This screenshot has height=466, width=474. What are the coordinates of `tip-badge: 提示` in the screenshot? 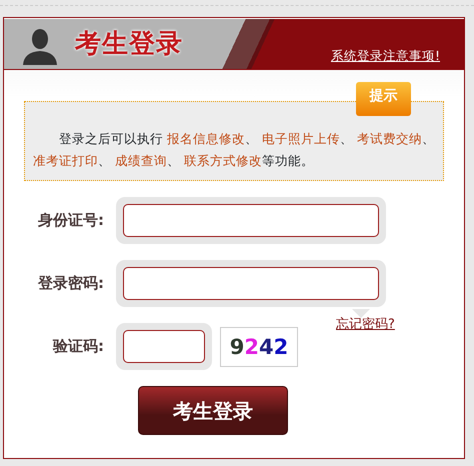 It's located at (383, 99).